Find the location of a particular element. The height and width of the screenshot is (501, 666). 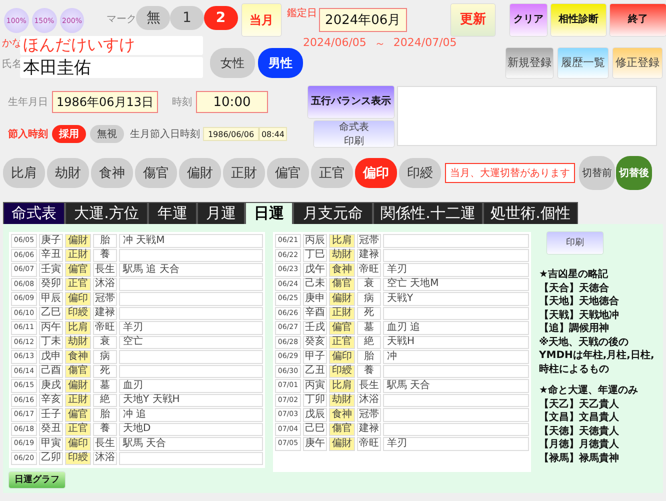

legend-item: 【天乙】天乙貴人 is located at coordinates (579, 404).